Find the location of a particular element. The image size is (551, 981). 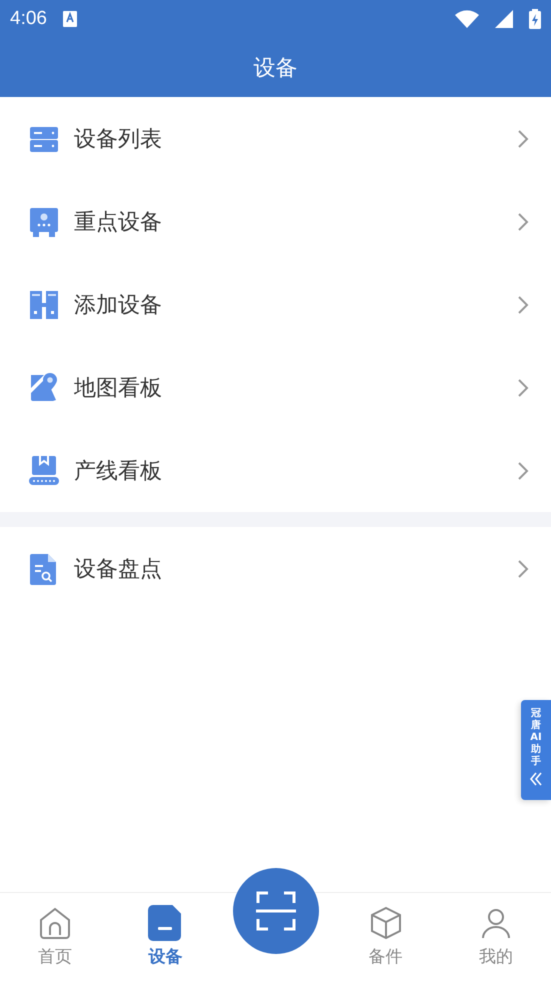

menu-item: 设备列表 is located at coordinates (275, 138).